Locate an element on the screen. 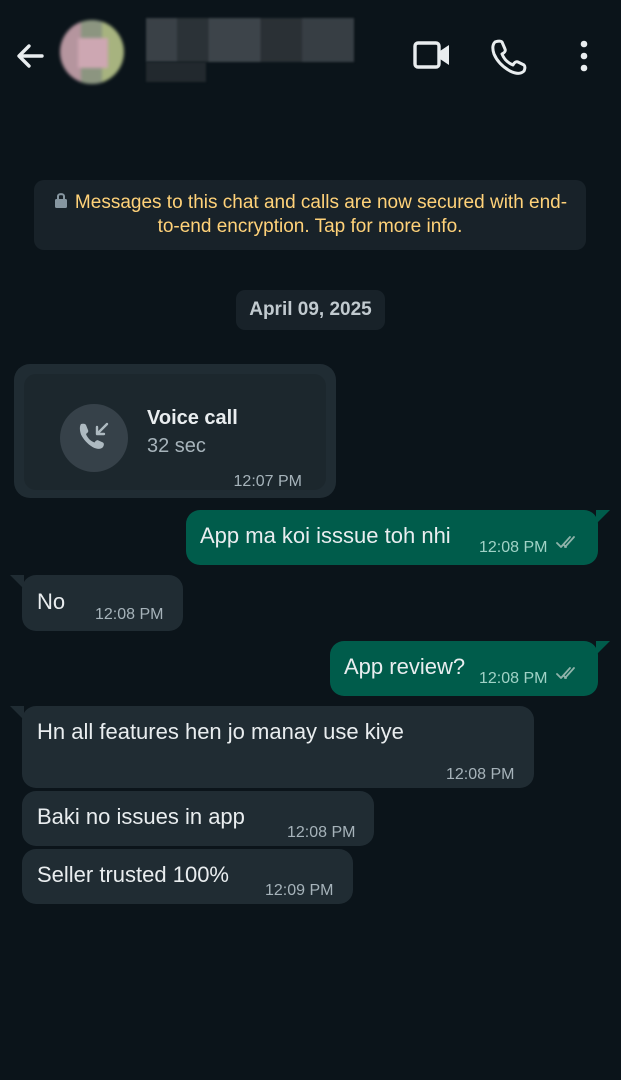  message-bubble-outgoing: App ma koi isssue toh nhi 12:08 PM is located at coordinates (392, 537).